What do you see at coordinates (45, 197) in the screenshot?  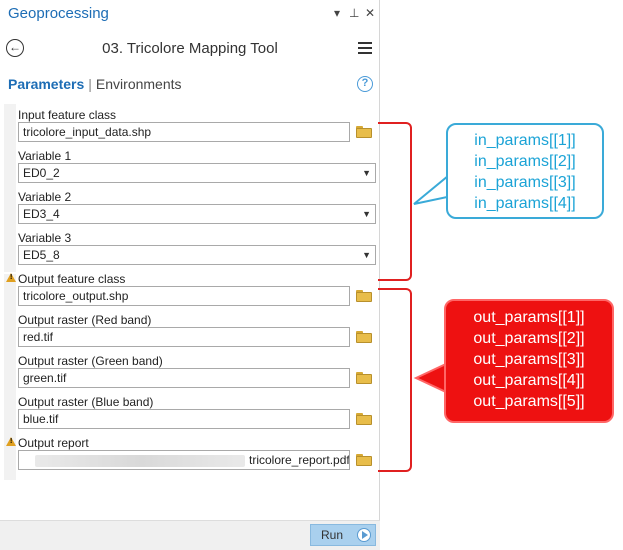 I see `variable-2-label: Variable 2` at bounding box center [45, 197].